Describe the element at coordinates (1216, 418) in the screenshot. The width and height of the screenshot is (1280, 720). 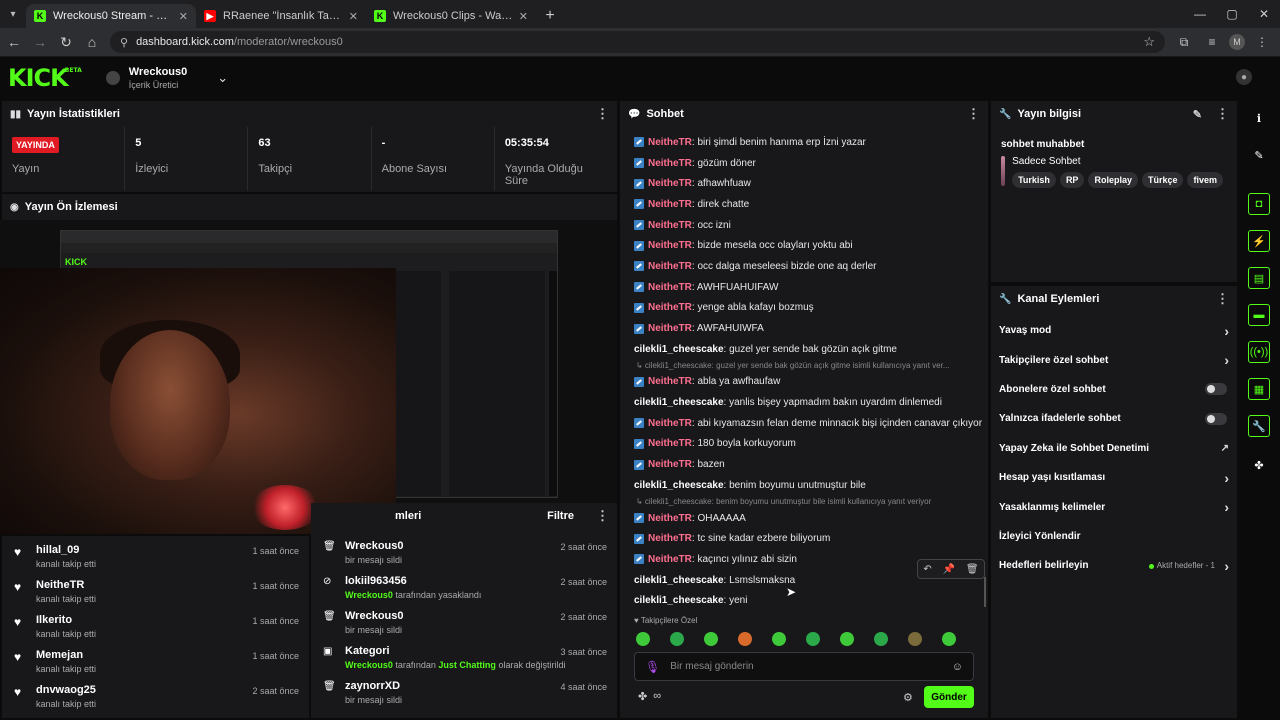
I see `toggle-switch` at that location.